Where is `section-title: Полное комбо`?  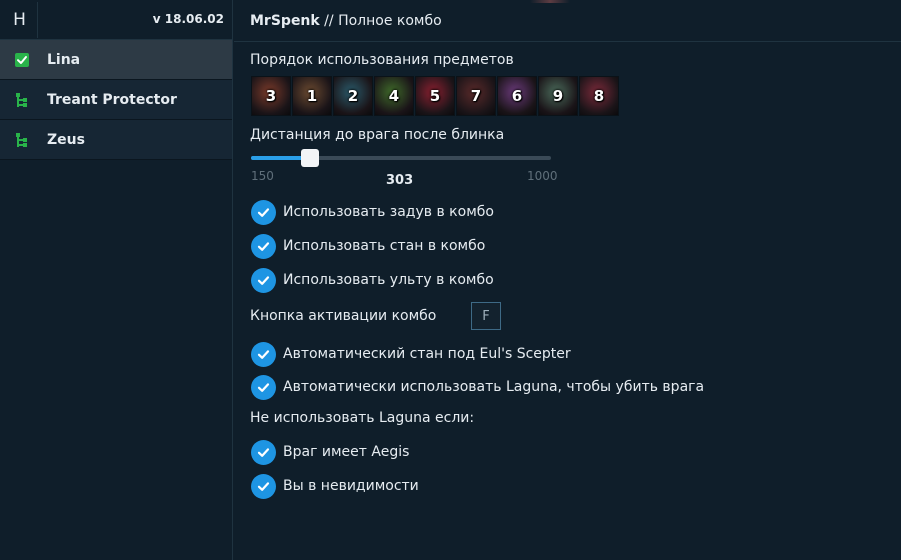 section-title: Полное комбо is located at coordinates (390, 21).